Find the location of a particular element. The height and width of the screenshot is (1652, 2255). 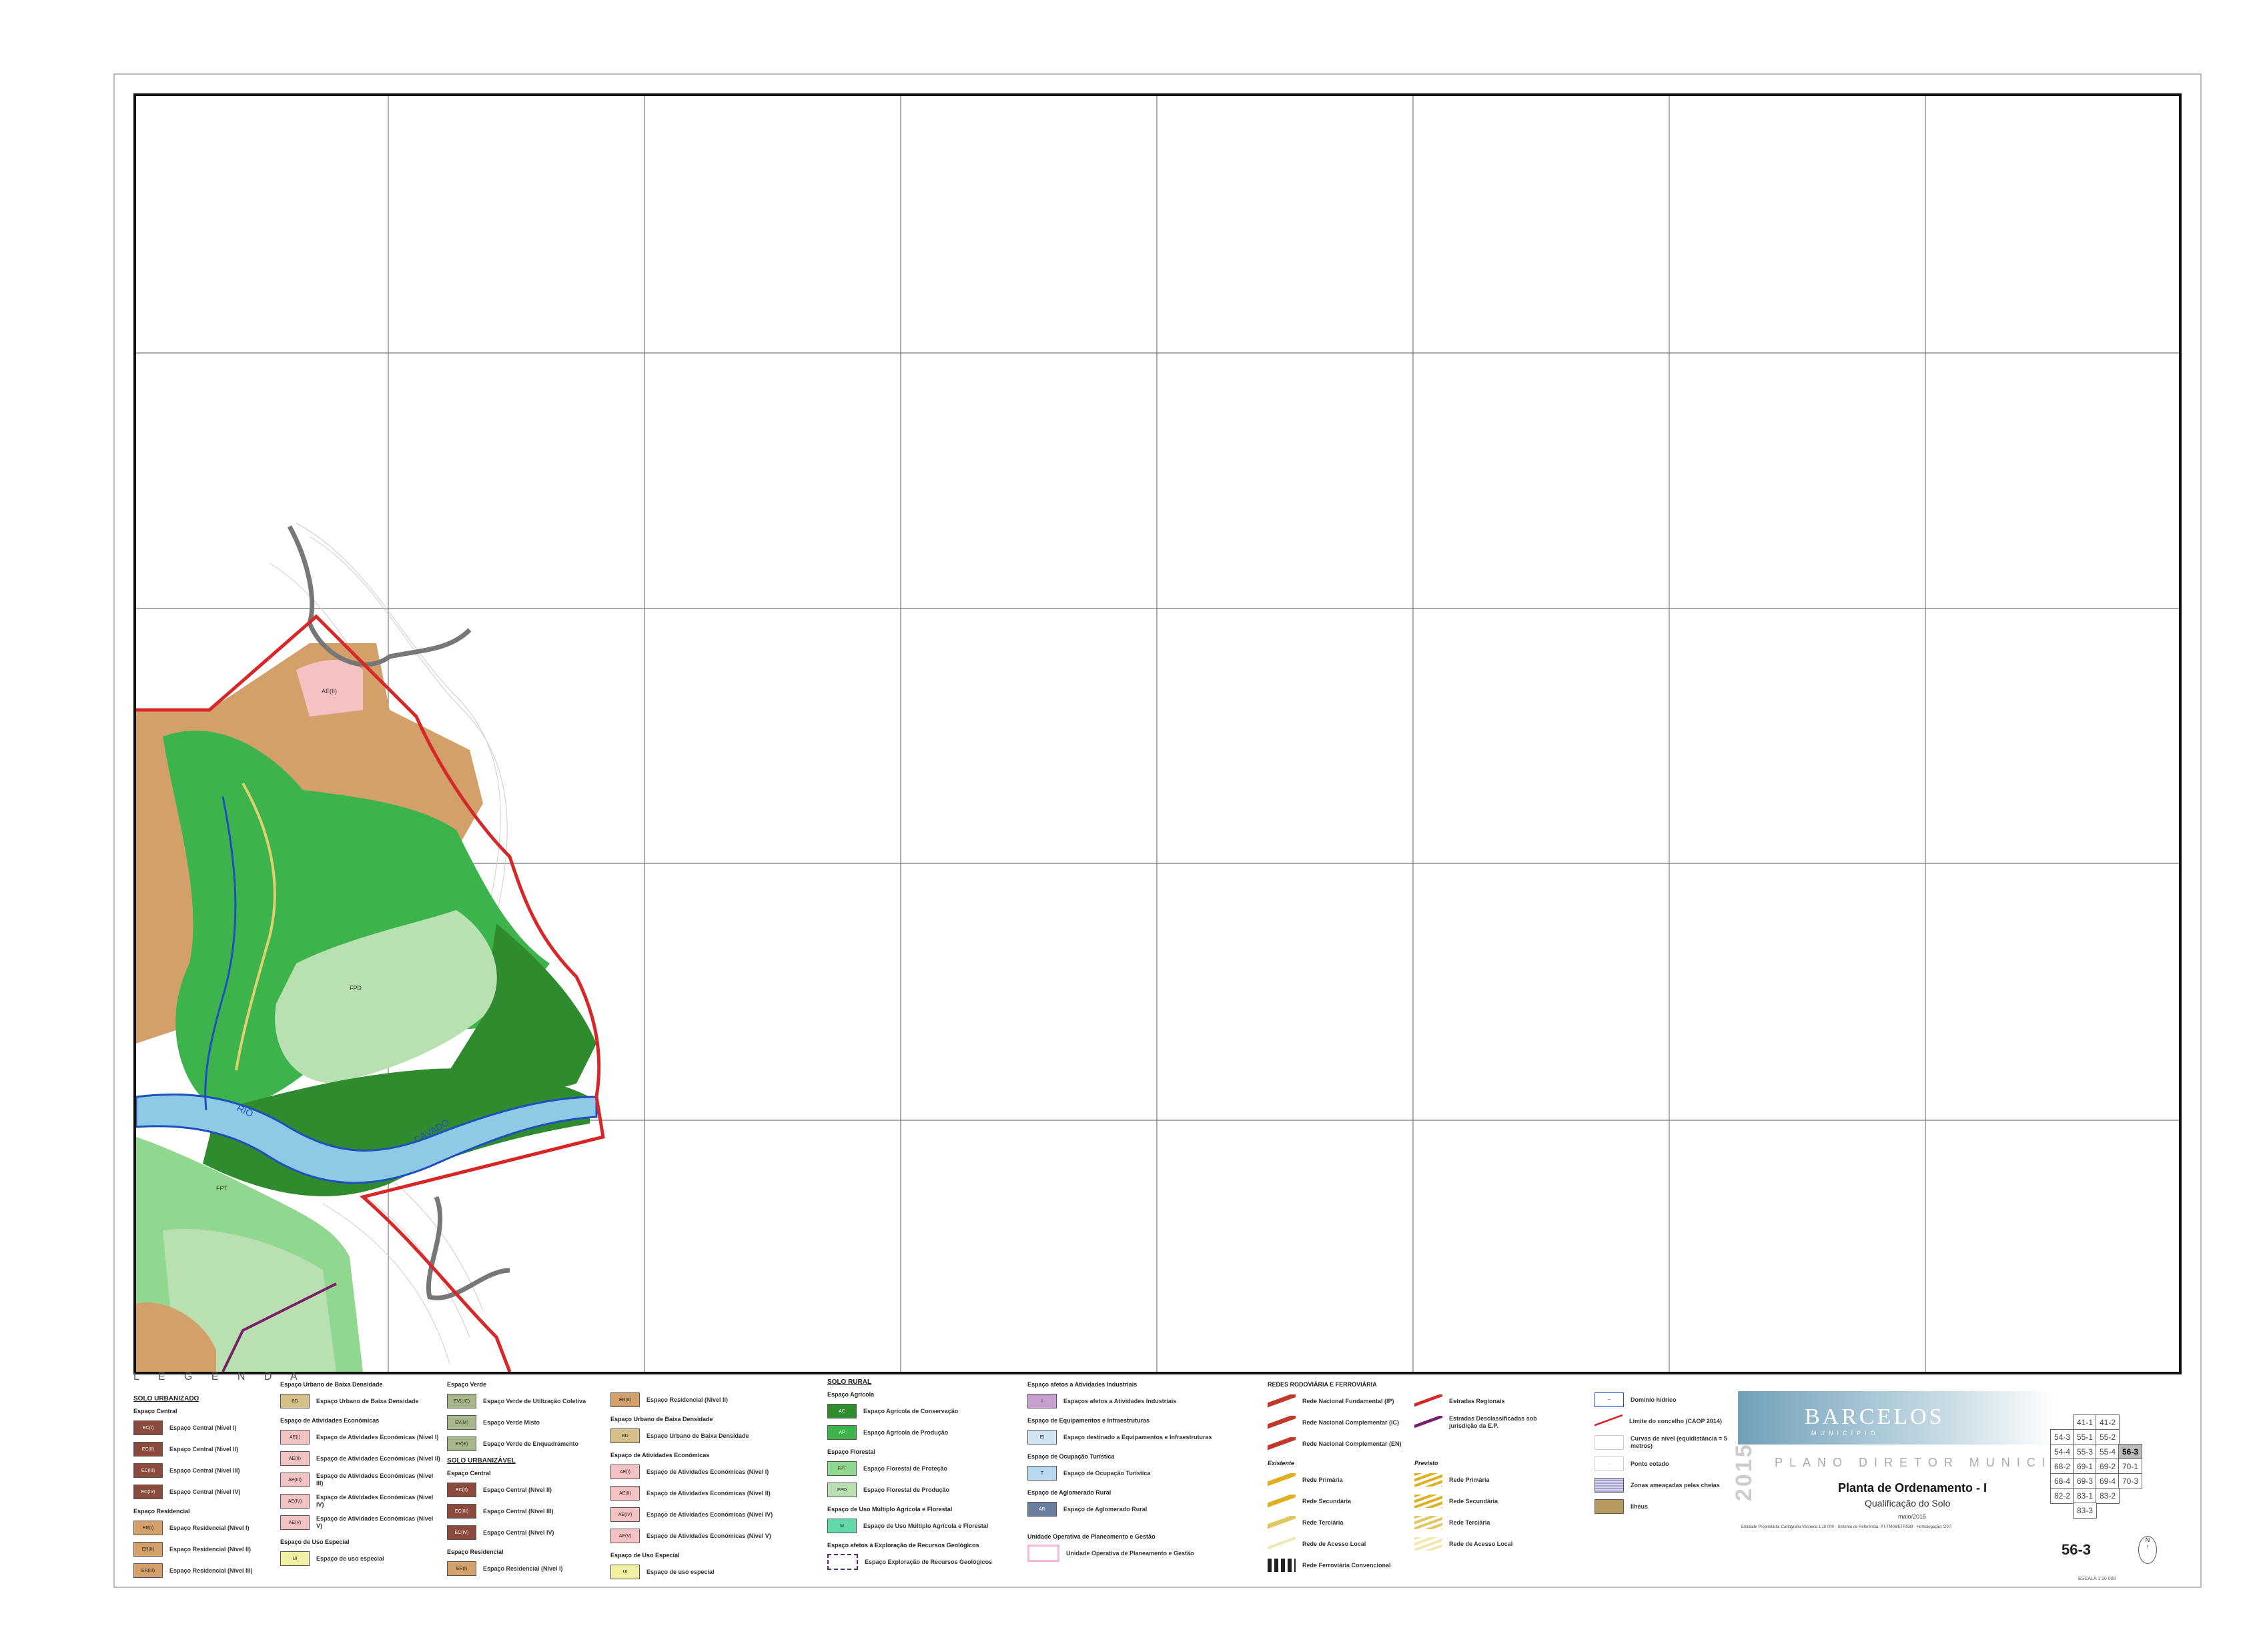

legend-item: ER(II) Espaço Residencial (Nível II) is located at coordinates (203, 1549).